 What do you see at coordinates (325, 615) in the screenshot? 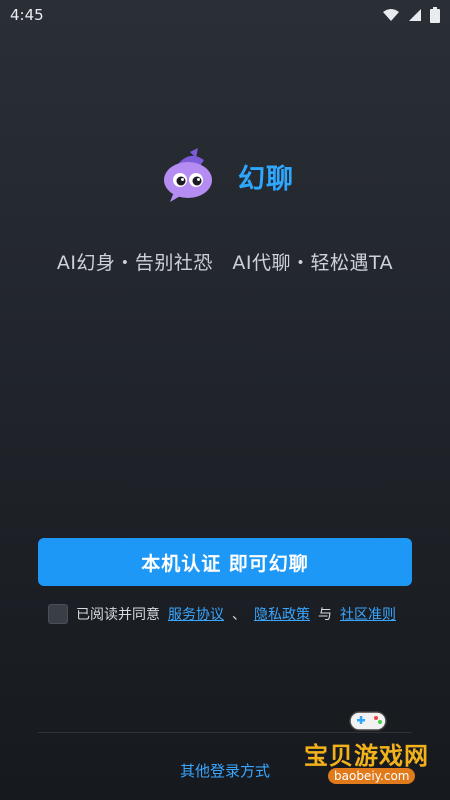
I see `separator-and: 与` at bounding box center [325, 615].